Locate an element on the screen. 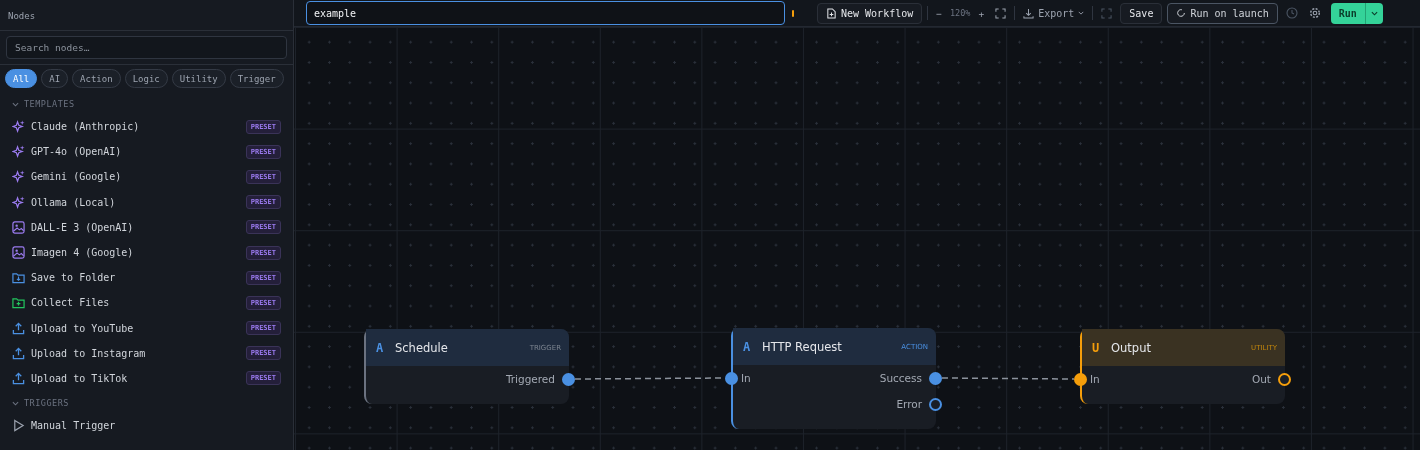  template-item: Upload to YouTube is located at coordinates (138, 328).